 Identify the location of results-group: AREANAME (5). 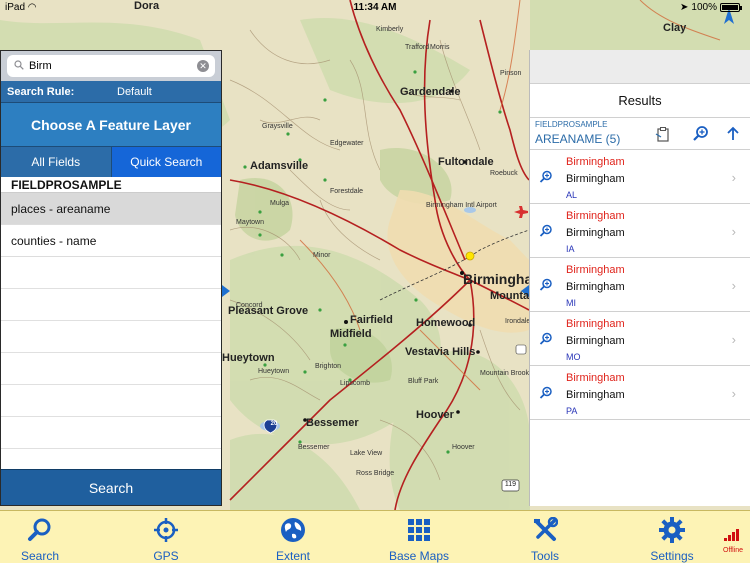
(577, 139).